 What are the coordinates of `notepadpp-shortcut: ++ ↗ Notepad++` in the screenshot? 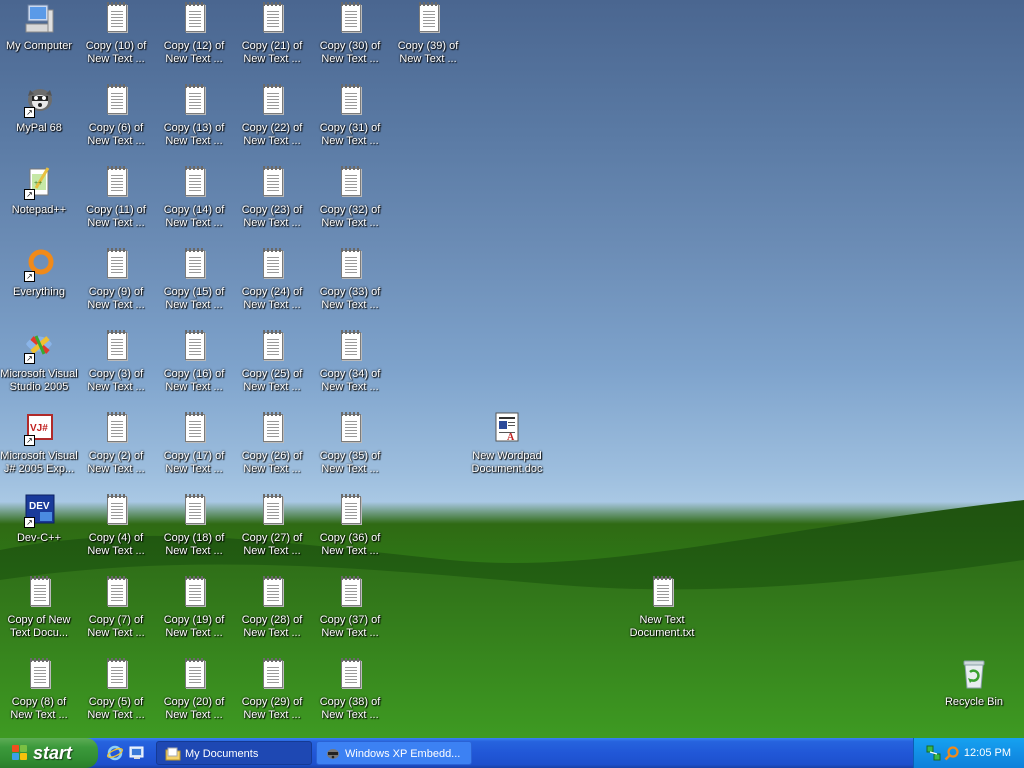 It's located at (39, 191).